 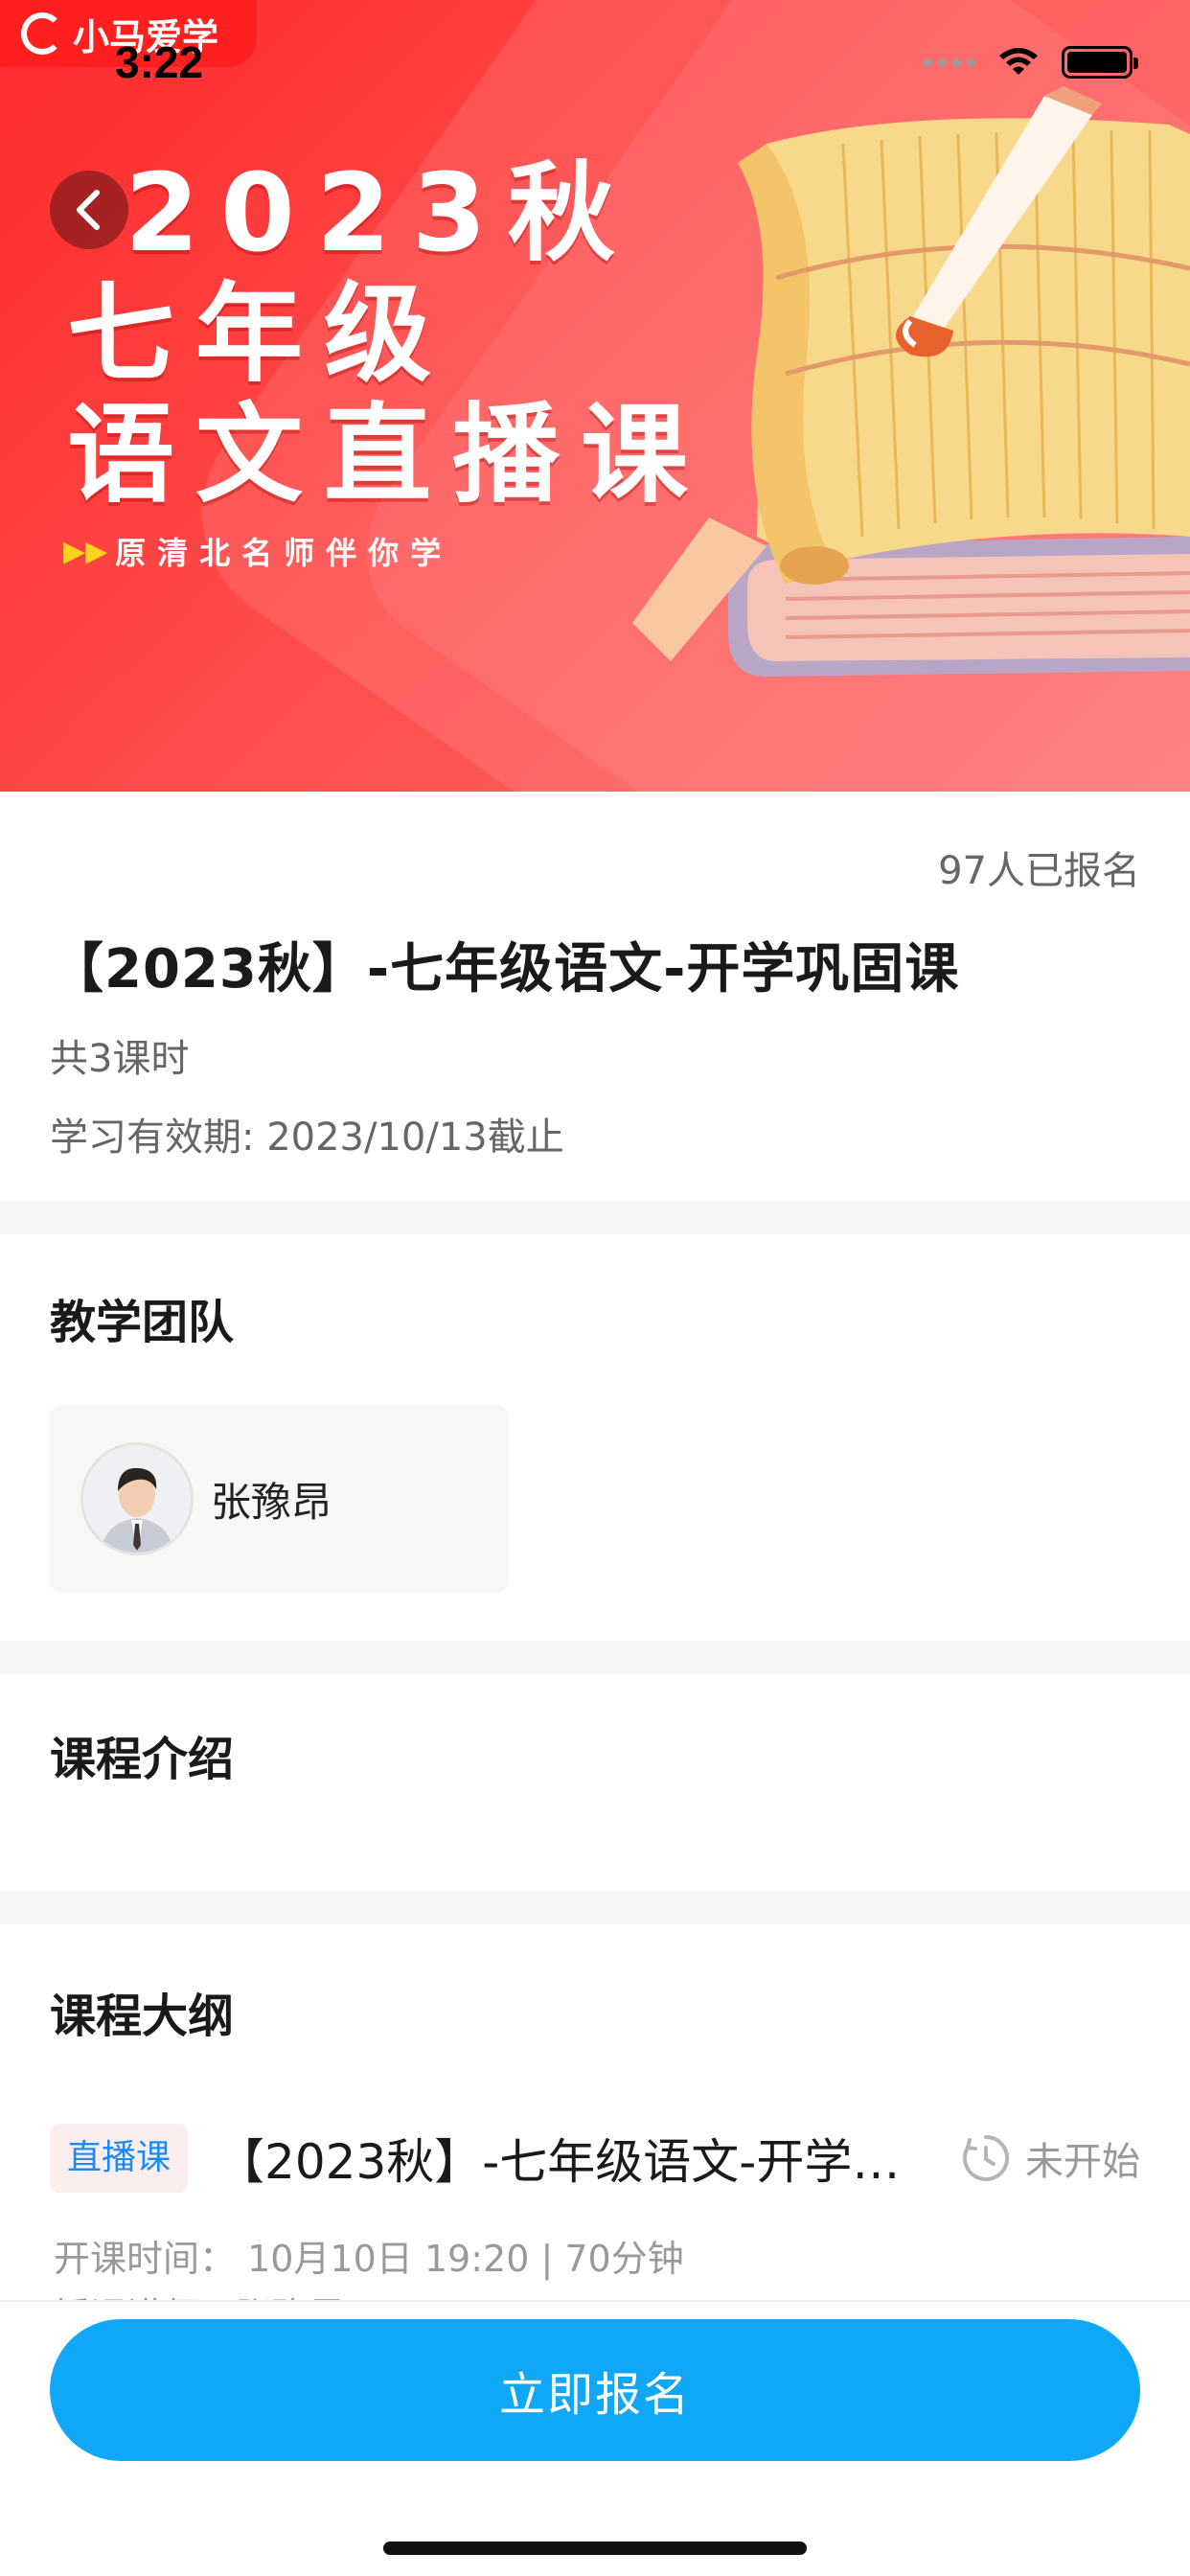 I want to click on lesson-title: 【2023秋】-七年级语文-开学巩固课, so click(x=577, y=2162).